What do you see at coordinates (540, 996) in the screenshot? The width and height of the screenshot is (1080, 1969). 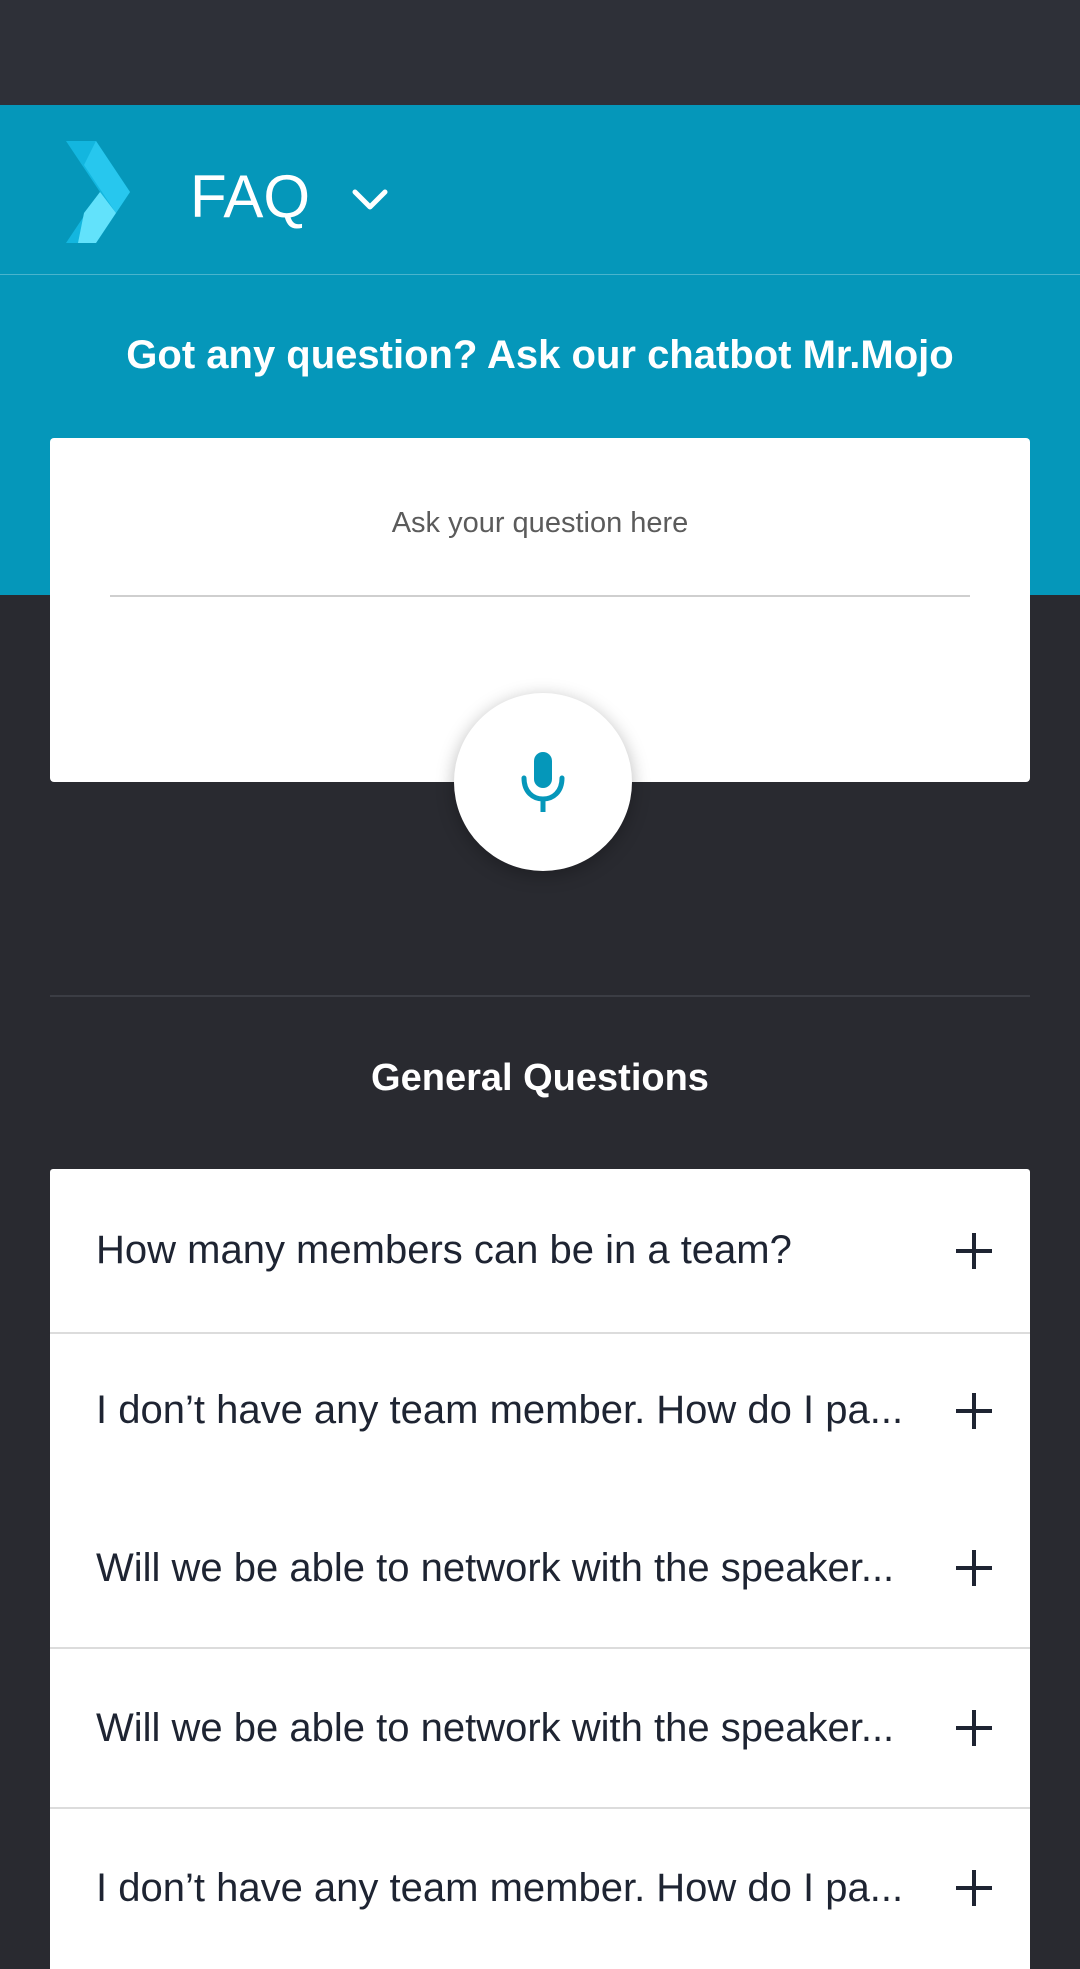 I see `section-divider` at bounding box center [540, 996].